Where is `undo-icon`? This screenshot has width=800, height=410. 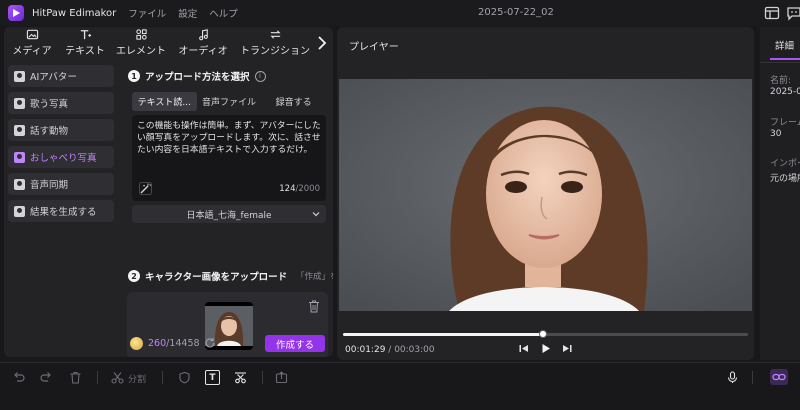 undo-icon is located at coordinates (18, 377).